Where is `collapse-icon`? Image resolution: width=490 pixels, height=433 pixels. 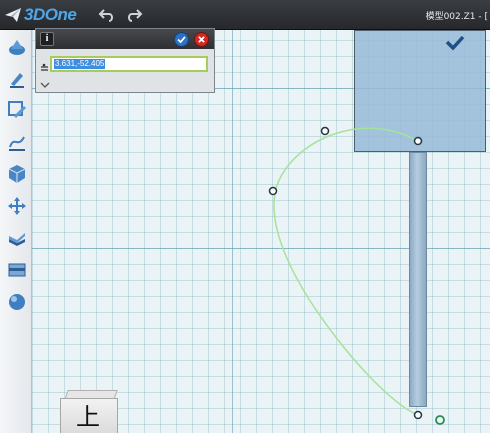
collapse-icon is located at coordinates (45, 85).